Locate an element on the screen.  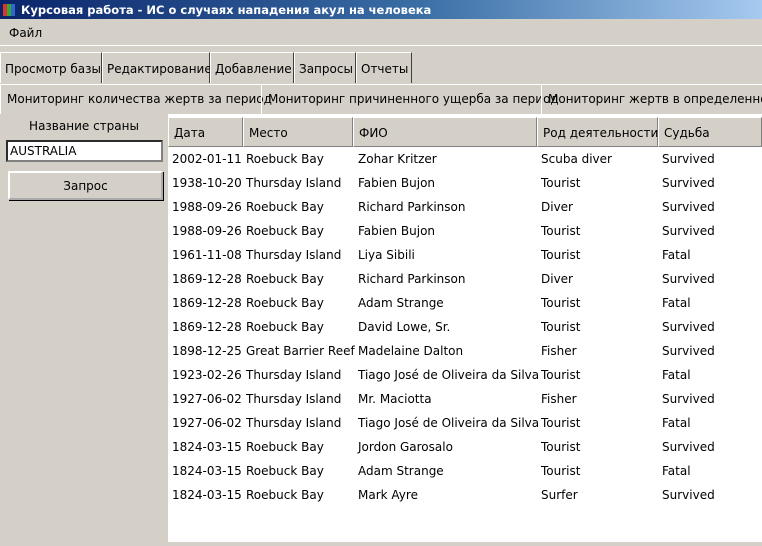
column-header-date: Дата is located at coordinates (205, 132).